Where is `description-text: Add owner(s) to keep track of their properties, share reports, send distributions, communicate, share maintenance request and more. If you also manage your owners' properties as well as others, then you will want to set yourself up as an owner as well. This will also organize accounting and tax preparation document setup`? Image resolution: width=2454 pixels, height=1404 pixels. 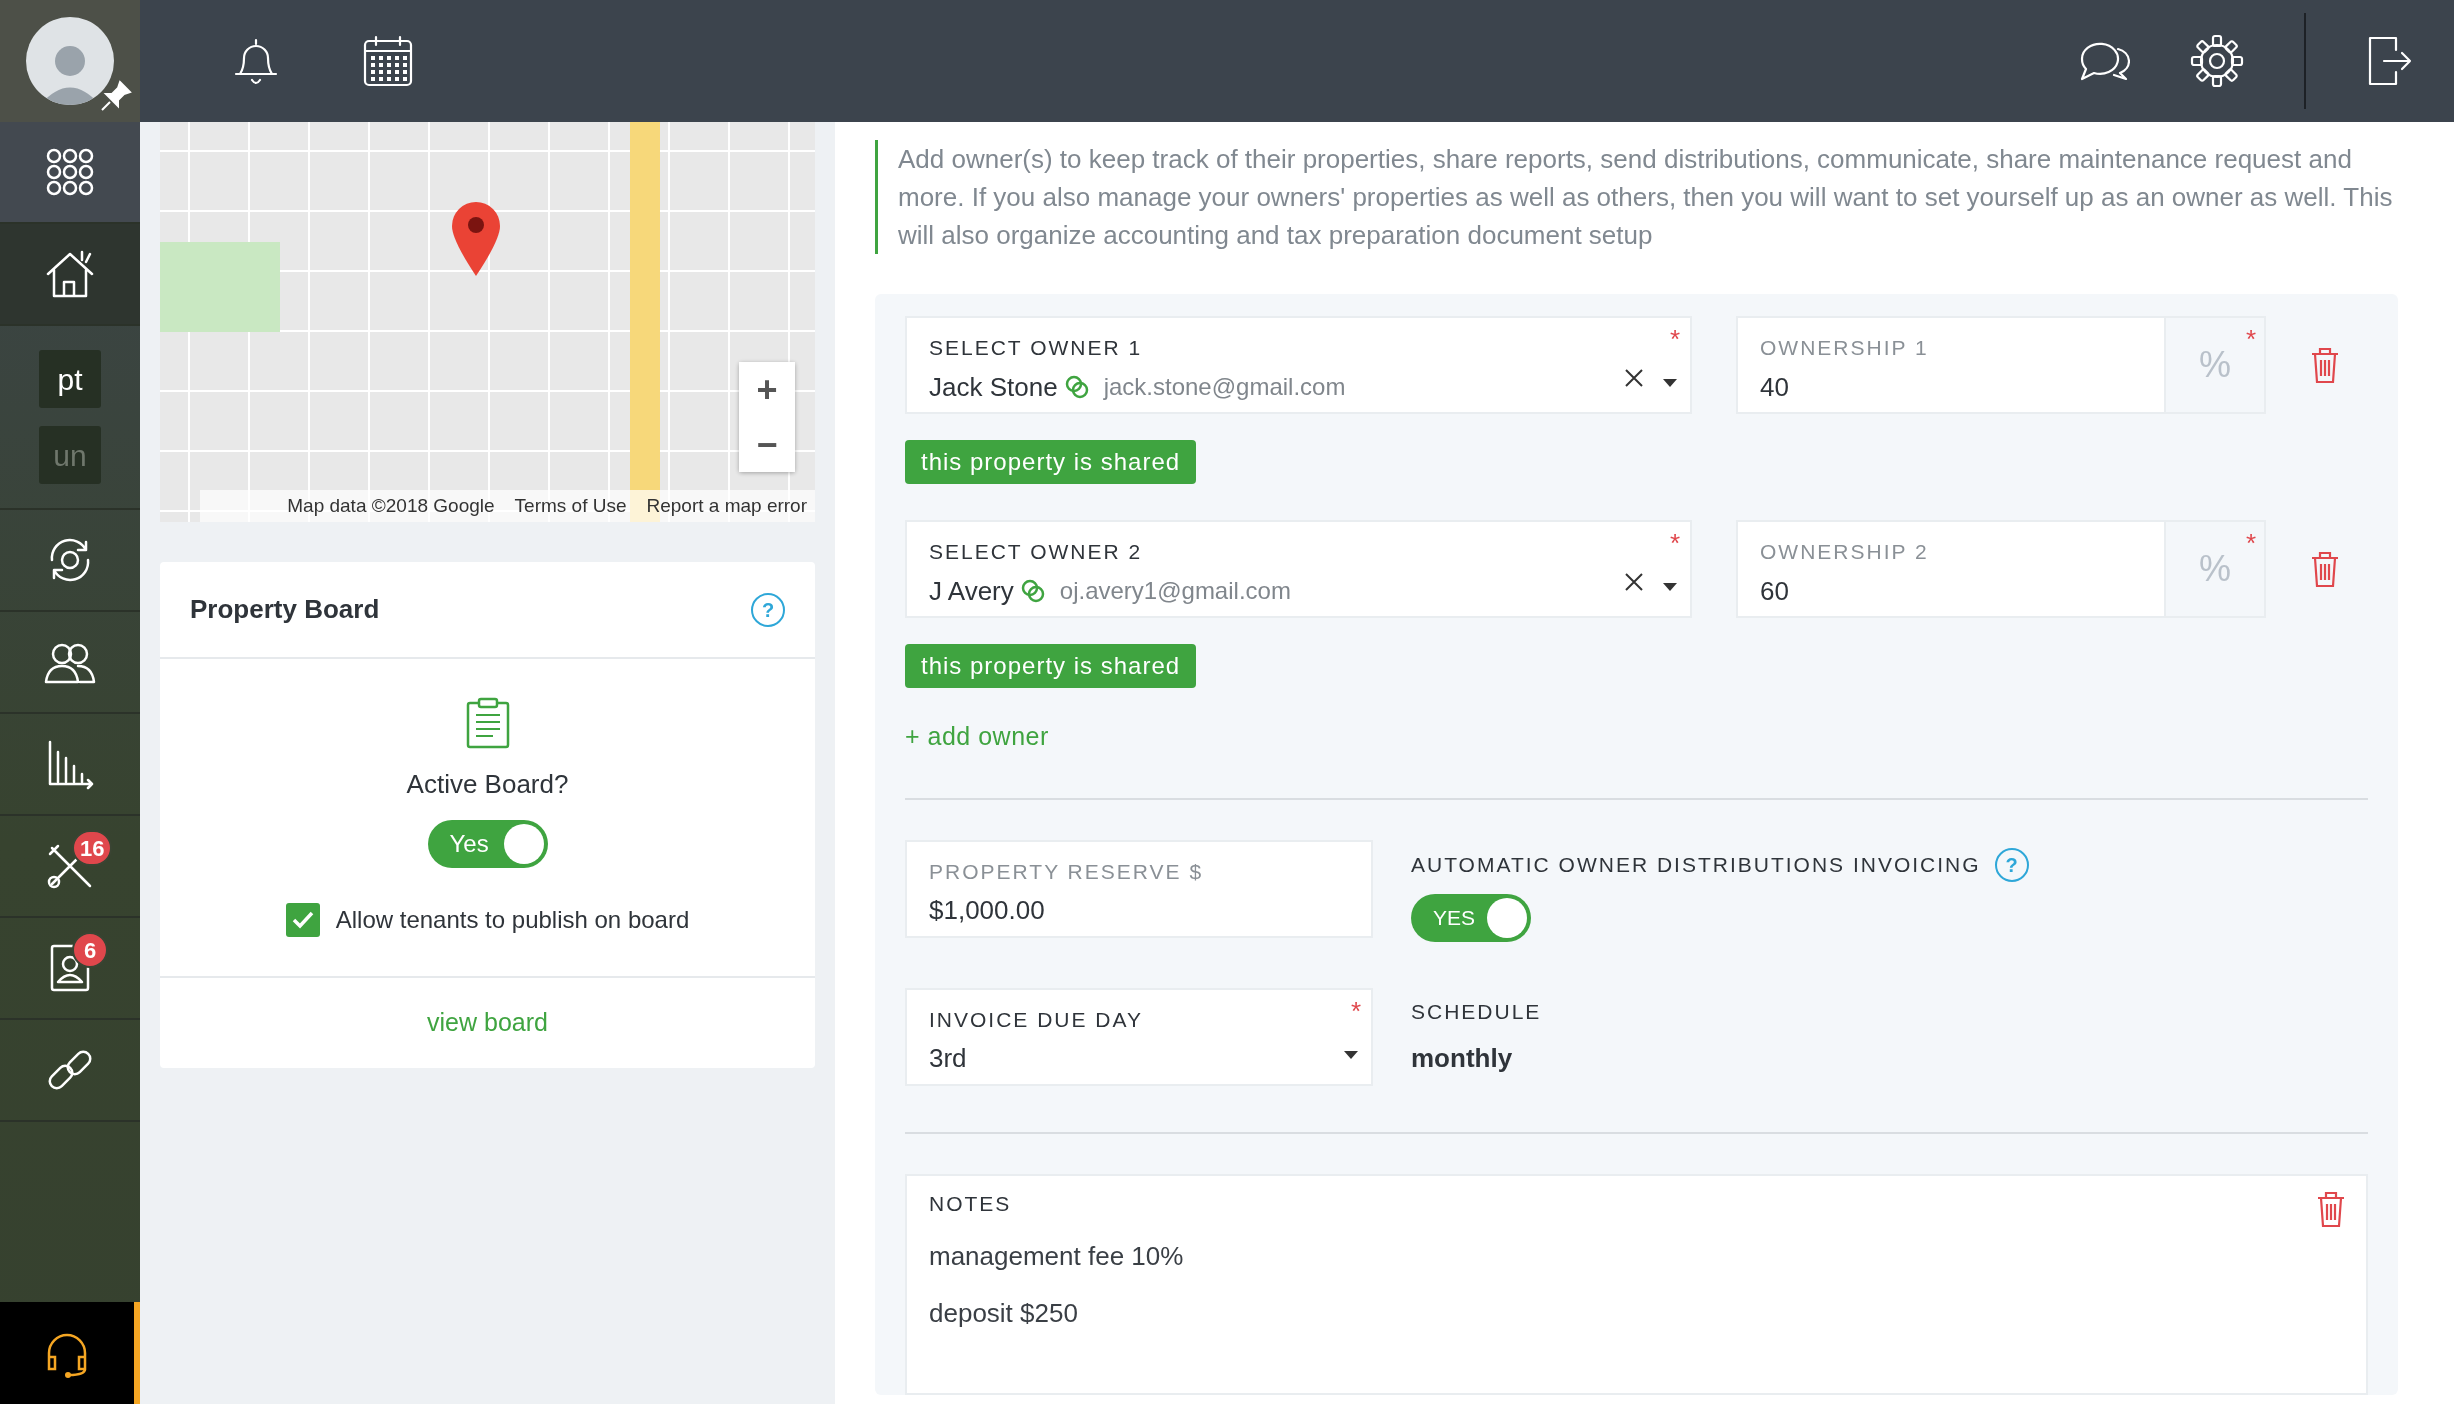
description-text: Add owner(s) to keep track of their properties, share reports, send distributions, communicate, share maintenance request and more. If you also manage your owners' properties as well as others, then you will want to set yourself up as an owner as well. This will also organize accounting and tax preparation document setup is located at coordinates (1636, 197).